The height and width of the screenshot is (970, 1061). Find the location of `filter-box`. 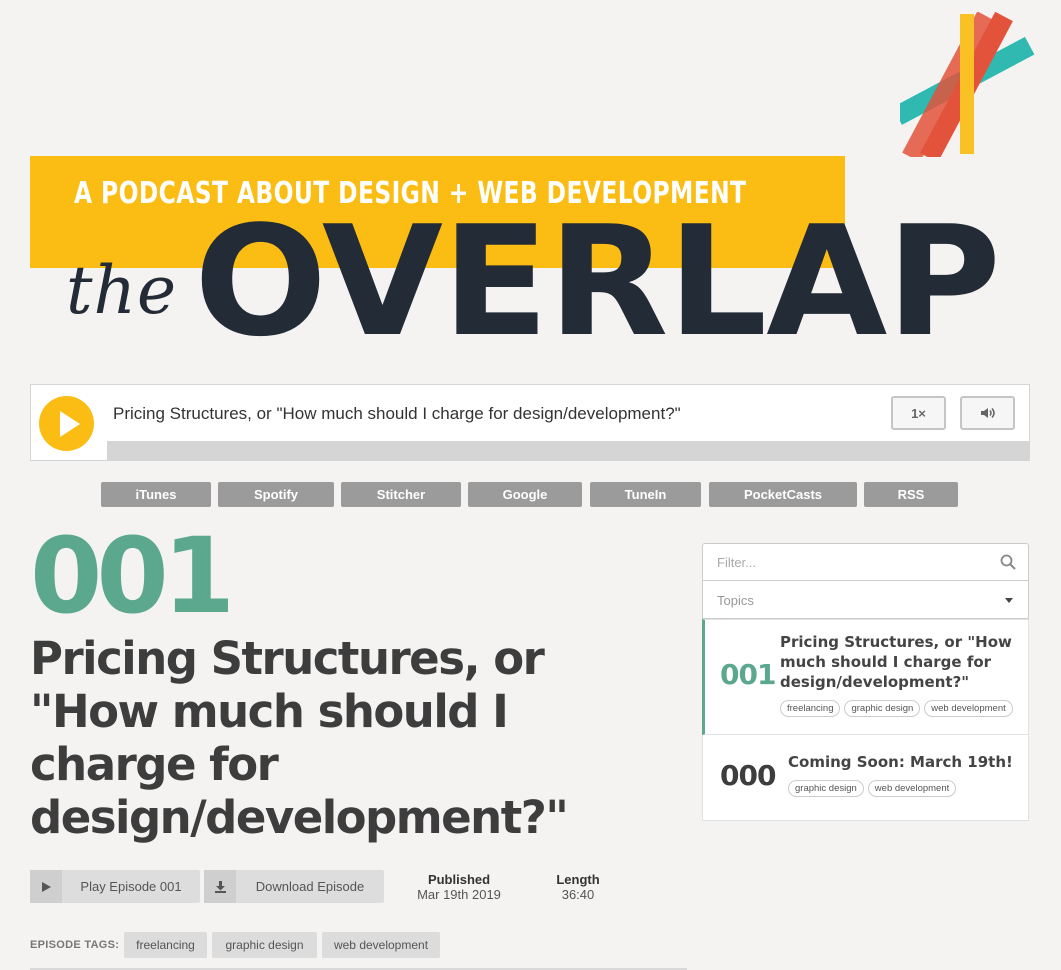

filter-box is located at coordinates (865, 562).